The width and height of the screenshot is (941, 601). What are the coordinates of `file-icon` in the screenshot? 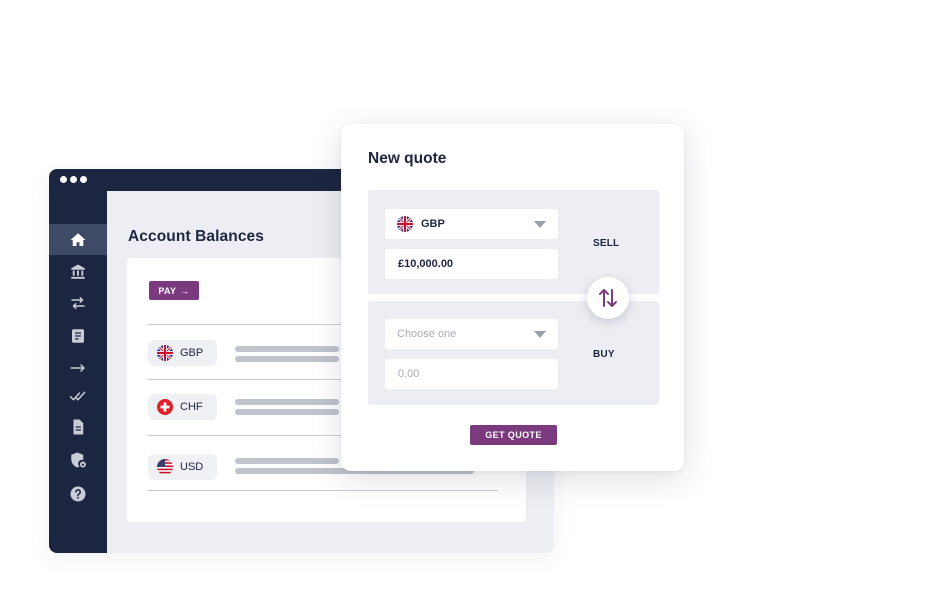 It's located at (78, 426).